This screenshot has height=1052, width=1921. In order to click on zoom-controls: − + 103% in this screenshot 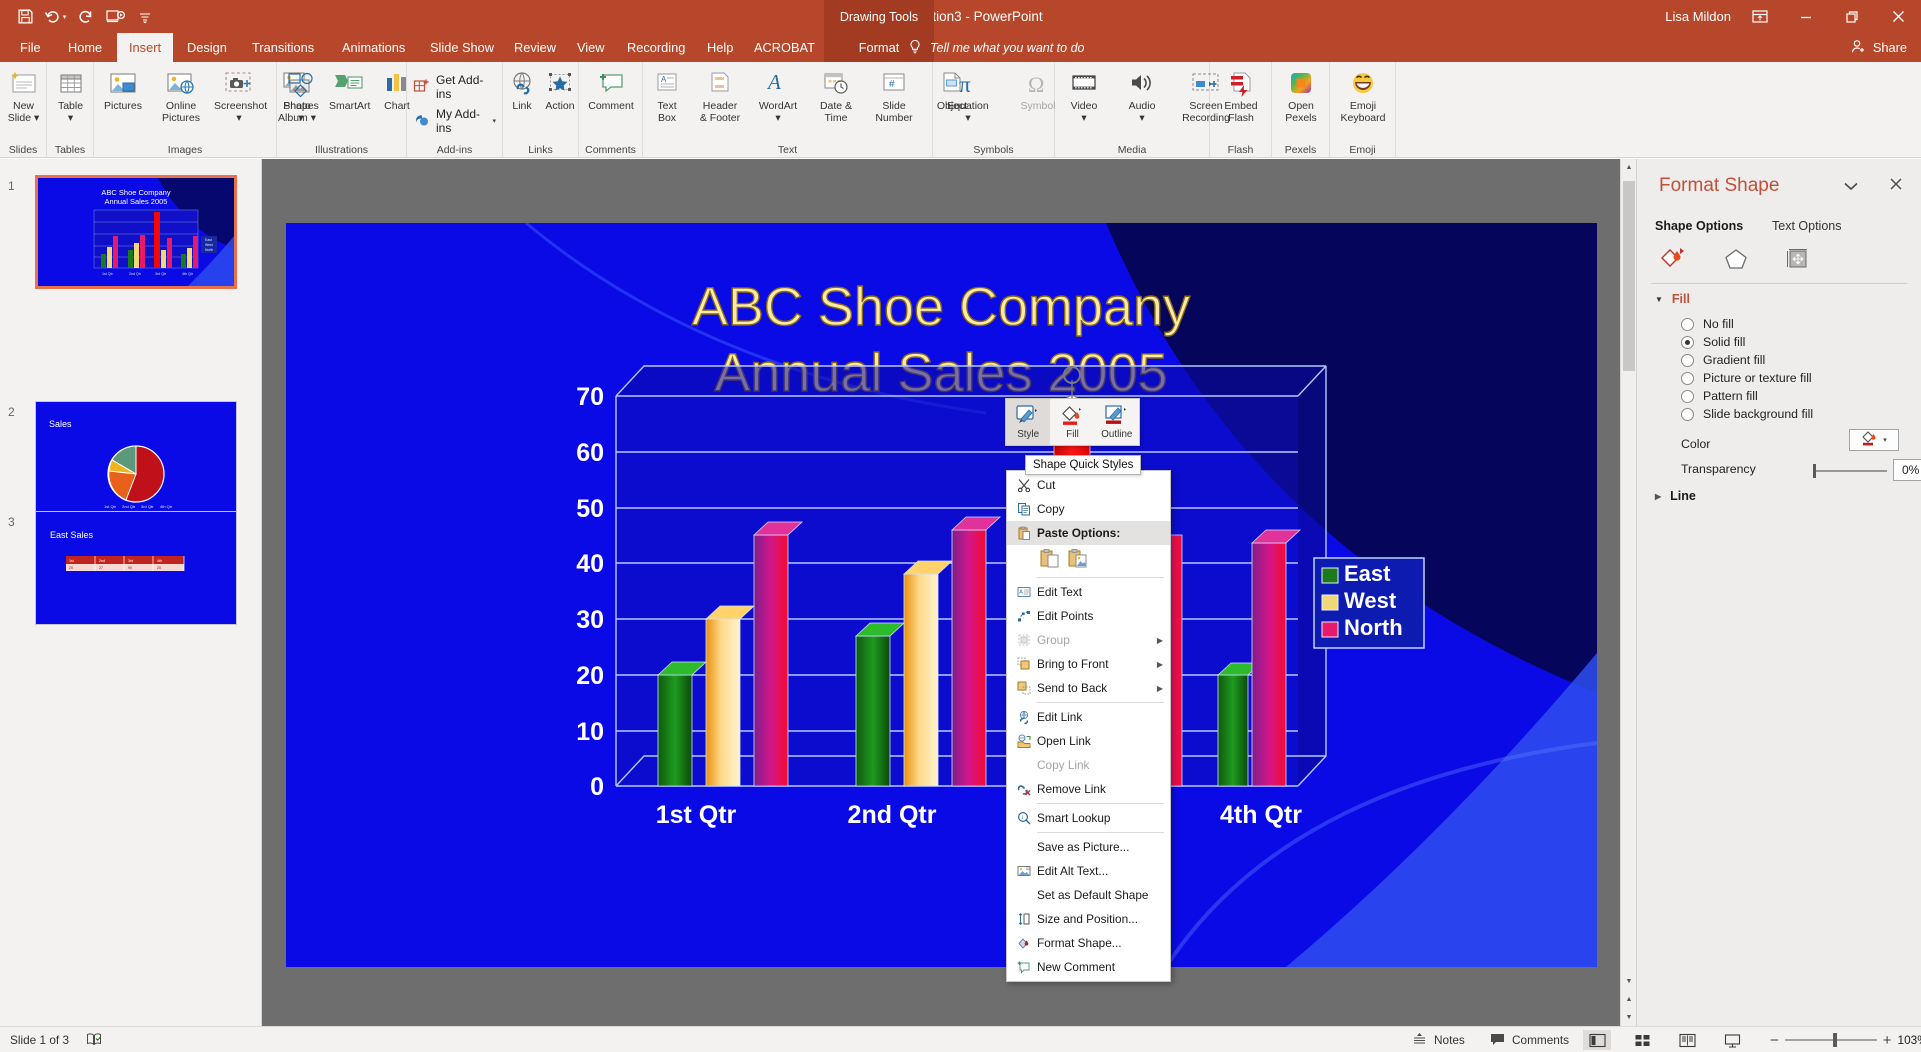, I will do `click(1845, 1039)`.